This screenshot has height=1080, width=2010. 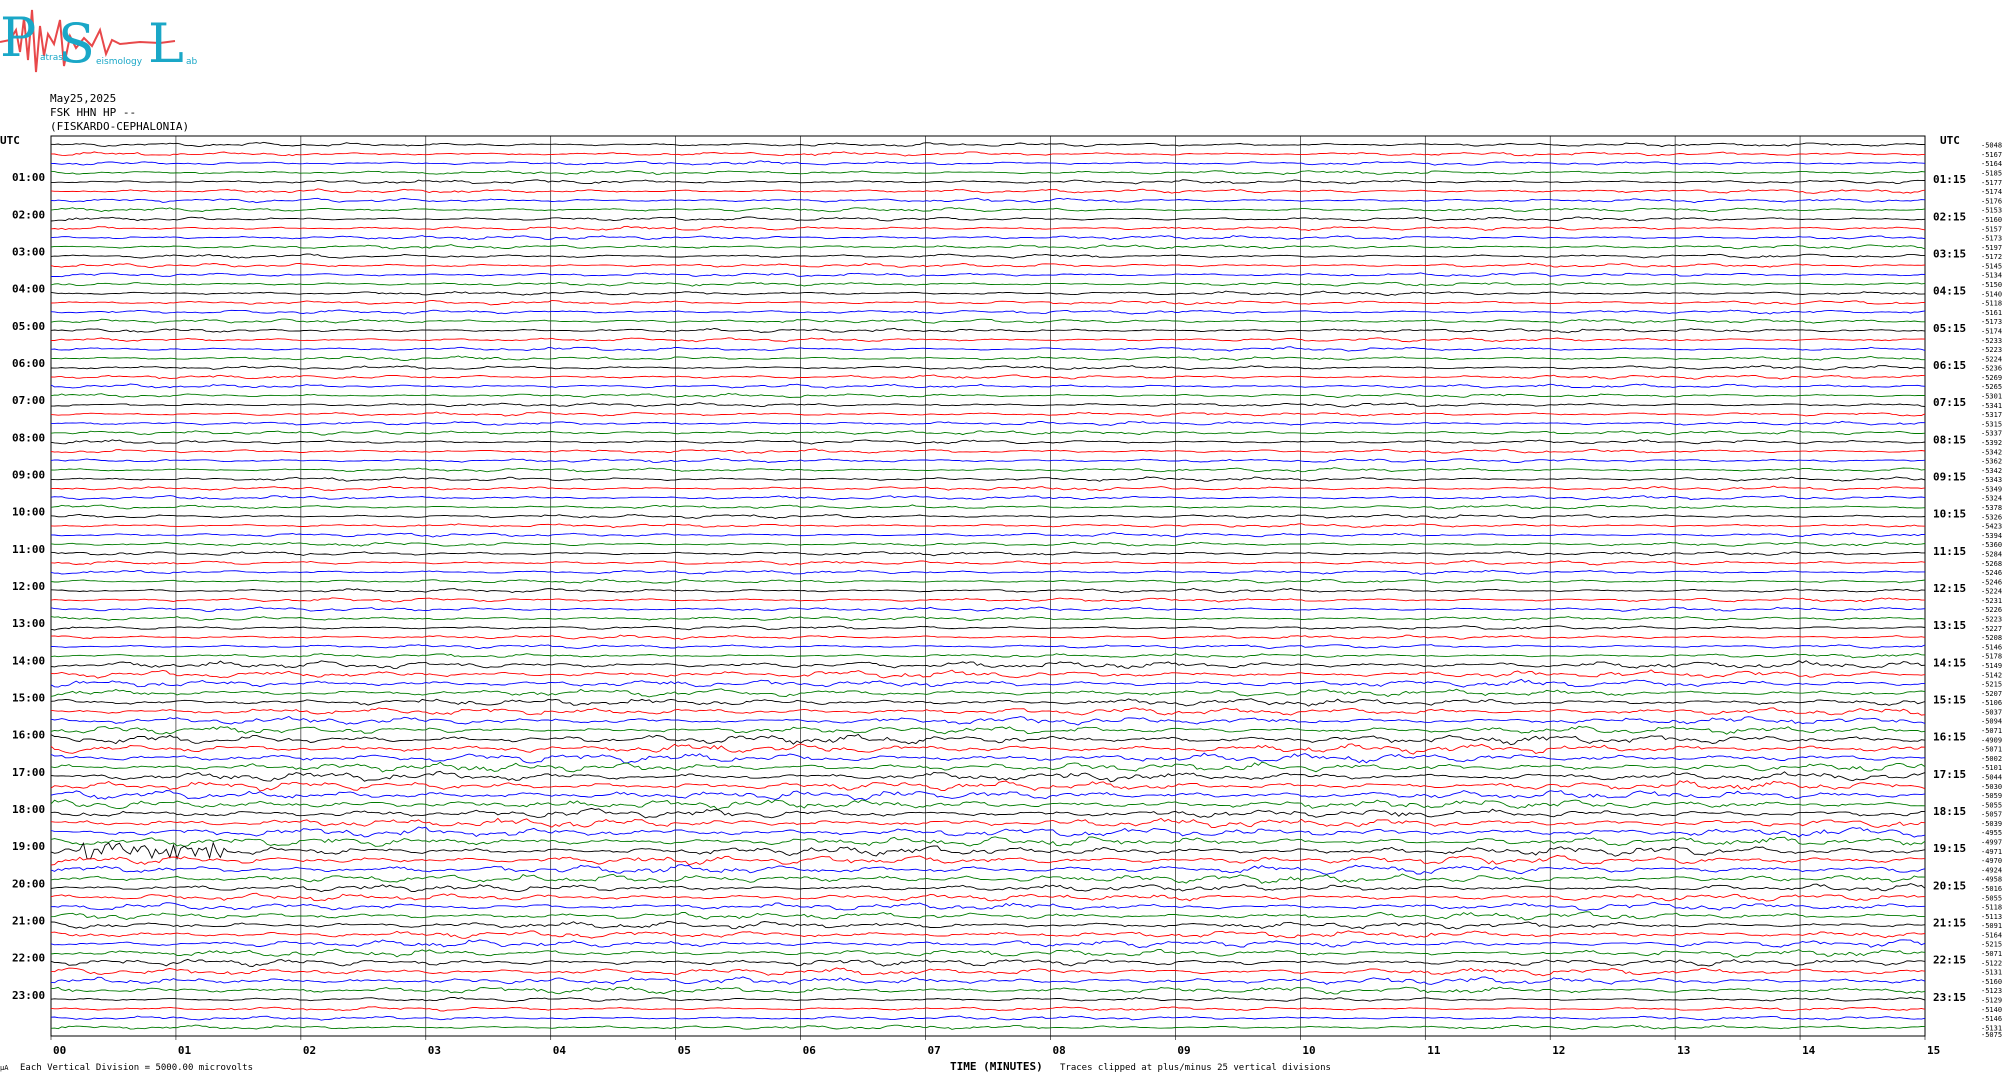 What do you see at coordinates (1949, 737) in the screenshot?
I see `right-hour-label: 16:15` at bounding box center [1949, 737].